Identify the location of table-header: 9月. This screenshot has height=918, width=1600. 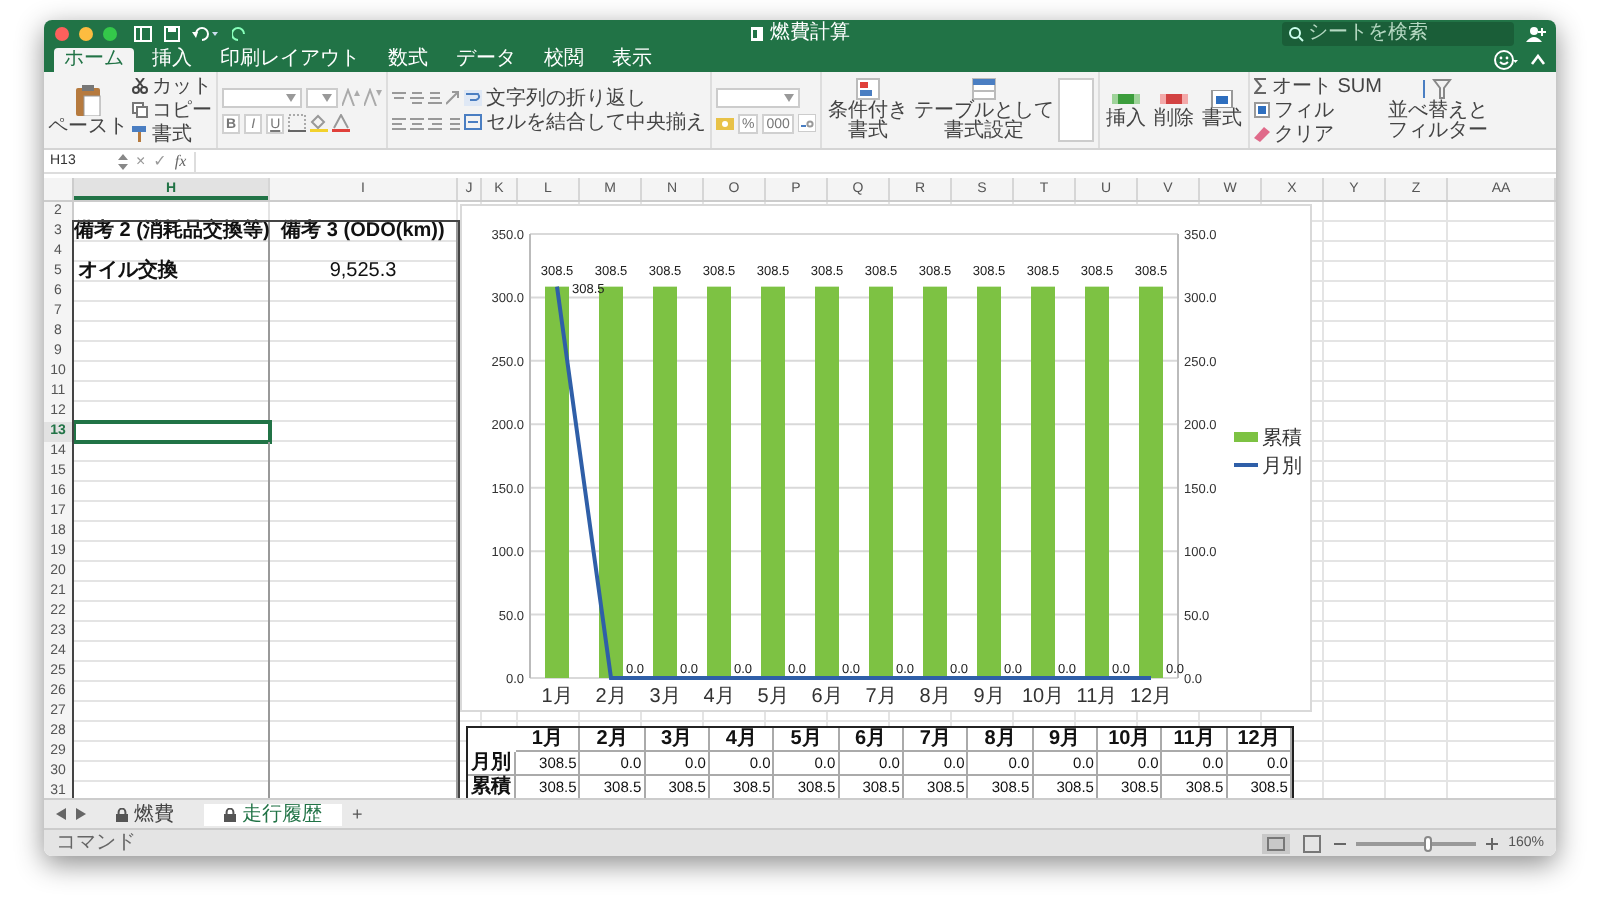
(1065, 740).